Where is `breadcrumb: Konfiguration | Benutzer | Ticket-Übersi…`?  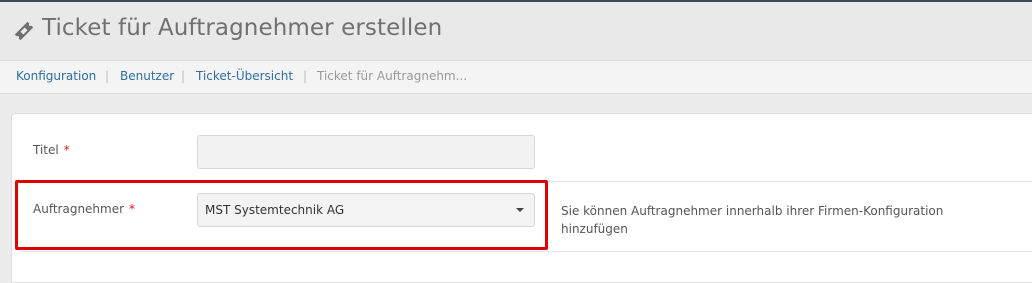
breadcrumb: Konfiguration | Benutzer | Ticket-Übersi… is located at coordinates (516, 77).